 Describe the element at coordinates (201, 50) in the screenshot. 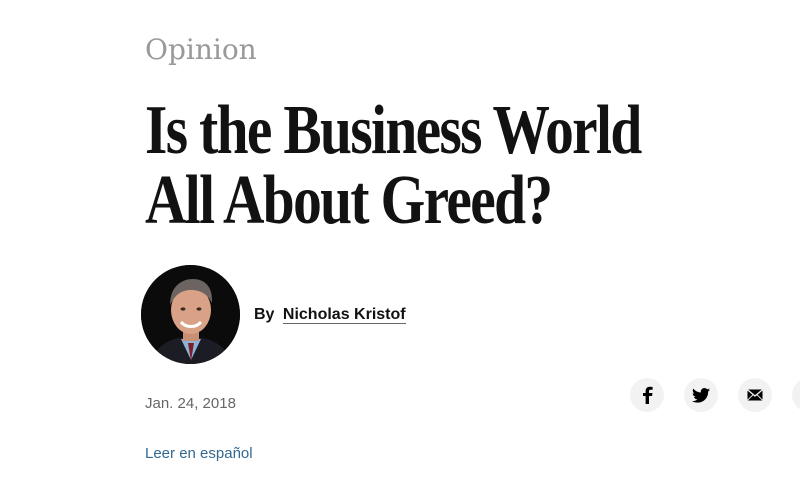

I see `section-label: Opinion` at that location.